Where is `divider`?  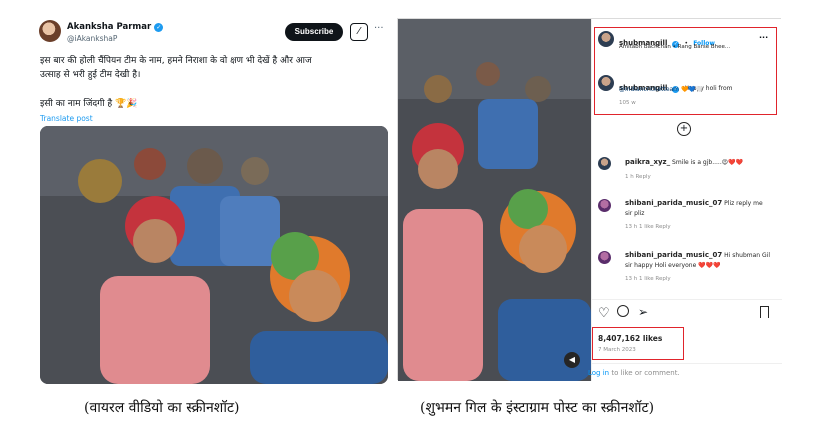
divider is located at coordinates (687, 299).